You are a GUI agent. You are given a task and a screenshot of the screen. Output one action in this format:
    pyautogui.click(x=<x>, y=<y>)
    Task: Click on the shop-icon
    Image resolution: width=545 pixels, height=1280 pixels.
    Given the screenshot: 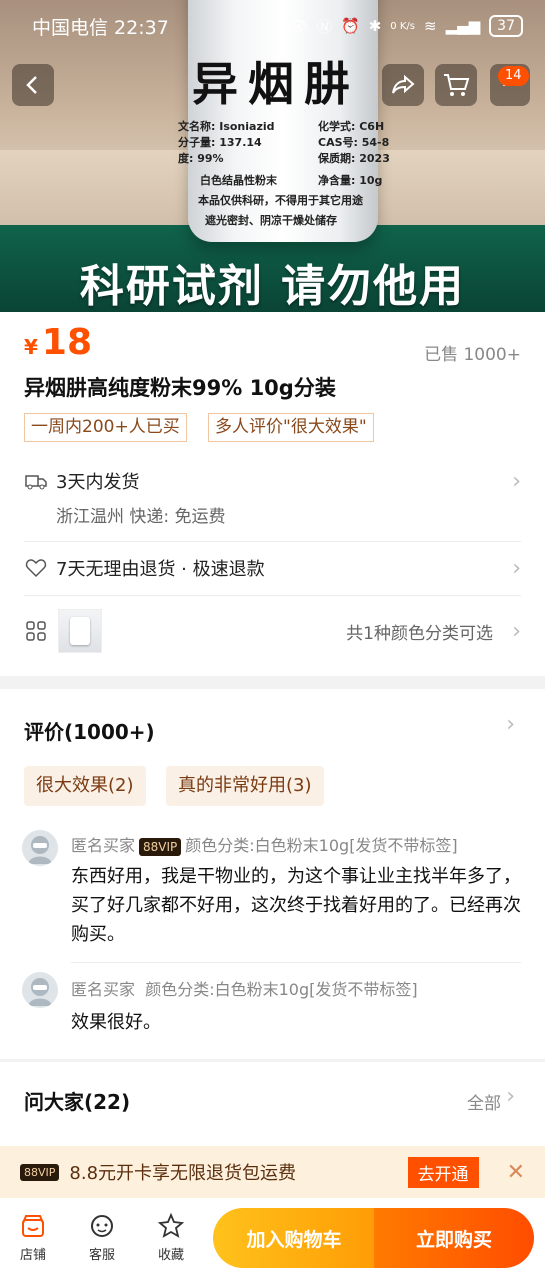 What is the action you would take?
    pyautogui.click(x=33, y=1226)
    